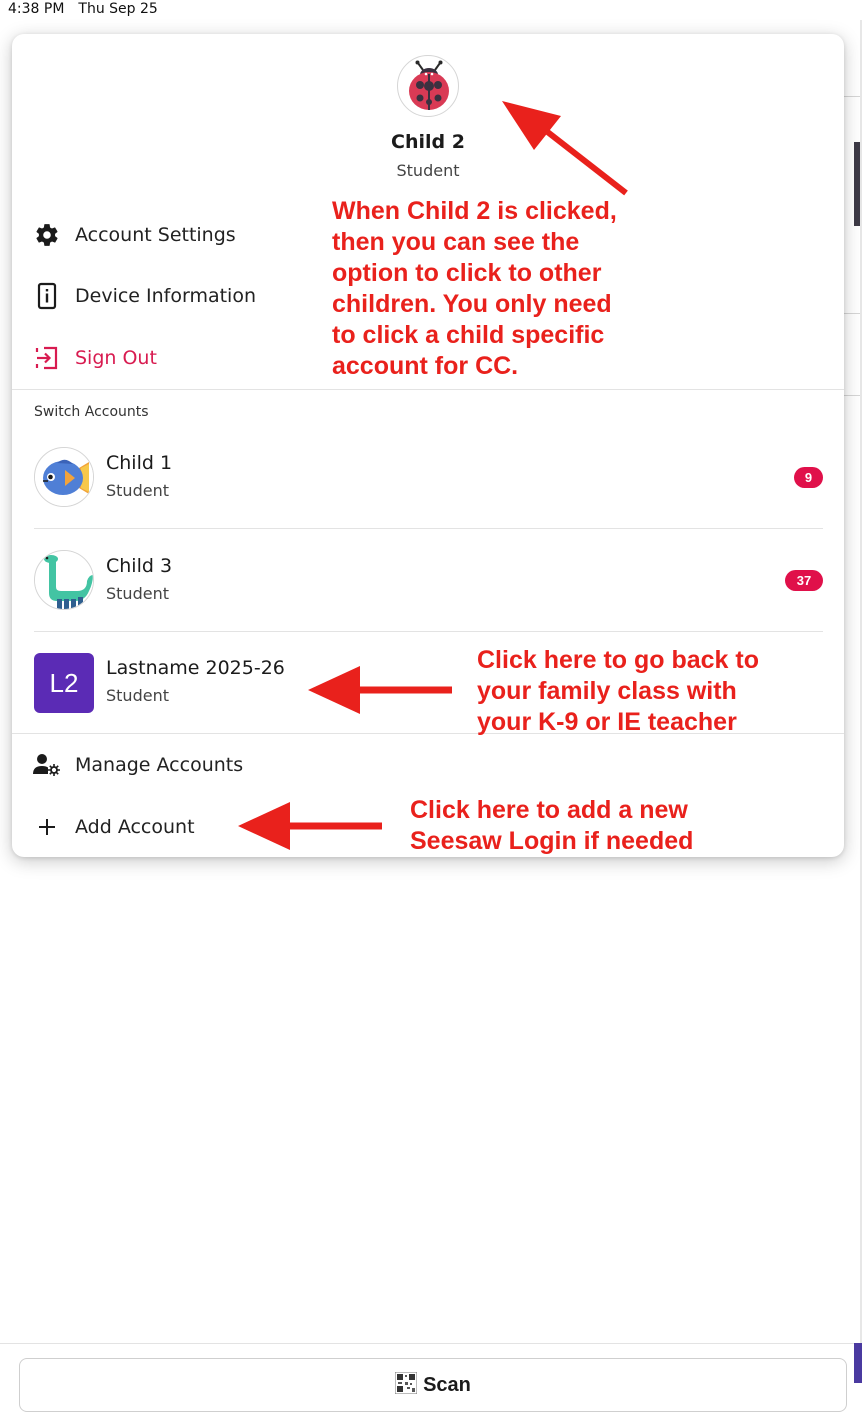 This screenshot has height=1426, width=862. What do you see at coordinates (155, 235) in the screenshot?
I see `account-settings-label: Account Settings` at bounding box center [155, 235].